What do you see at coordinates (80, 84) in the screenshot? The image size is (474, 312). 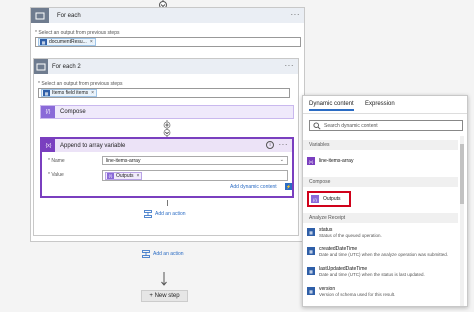 I see `foreach-inner-select-label: * Select an output from previous steps` at bounding box center [80, 84].